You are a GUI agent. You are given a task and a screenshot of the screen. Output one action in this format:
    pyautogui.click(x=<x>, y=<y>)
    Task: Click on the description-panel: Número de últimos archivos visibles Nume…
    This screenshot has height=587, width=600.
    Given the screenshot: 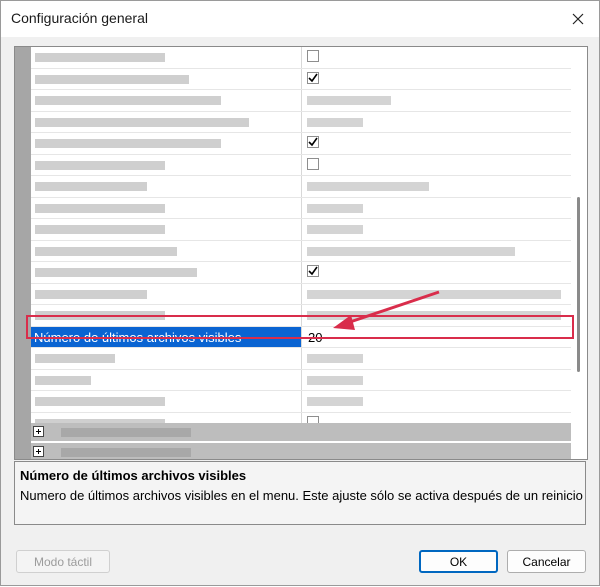 What is the action you would take?
    pyautogui.click(x=300, y=493)
    